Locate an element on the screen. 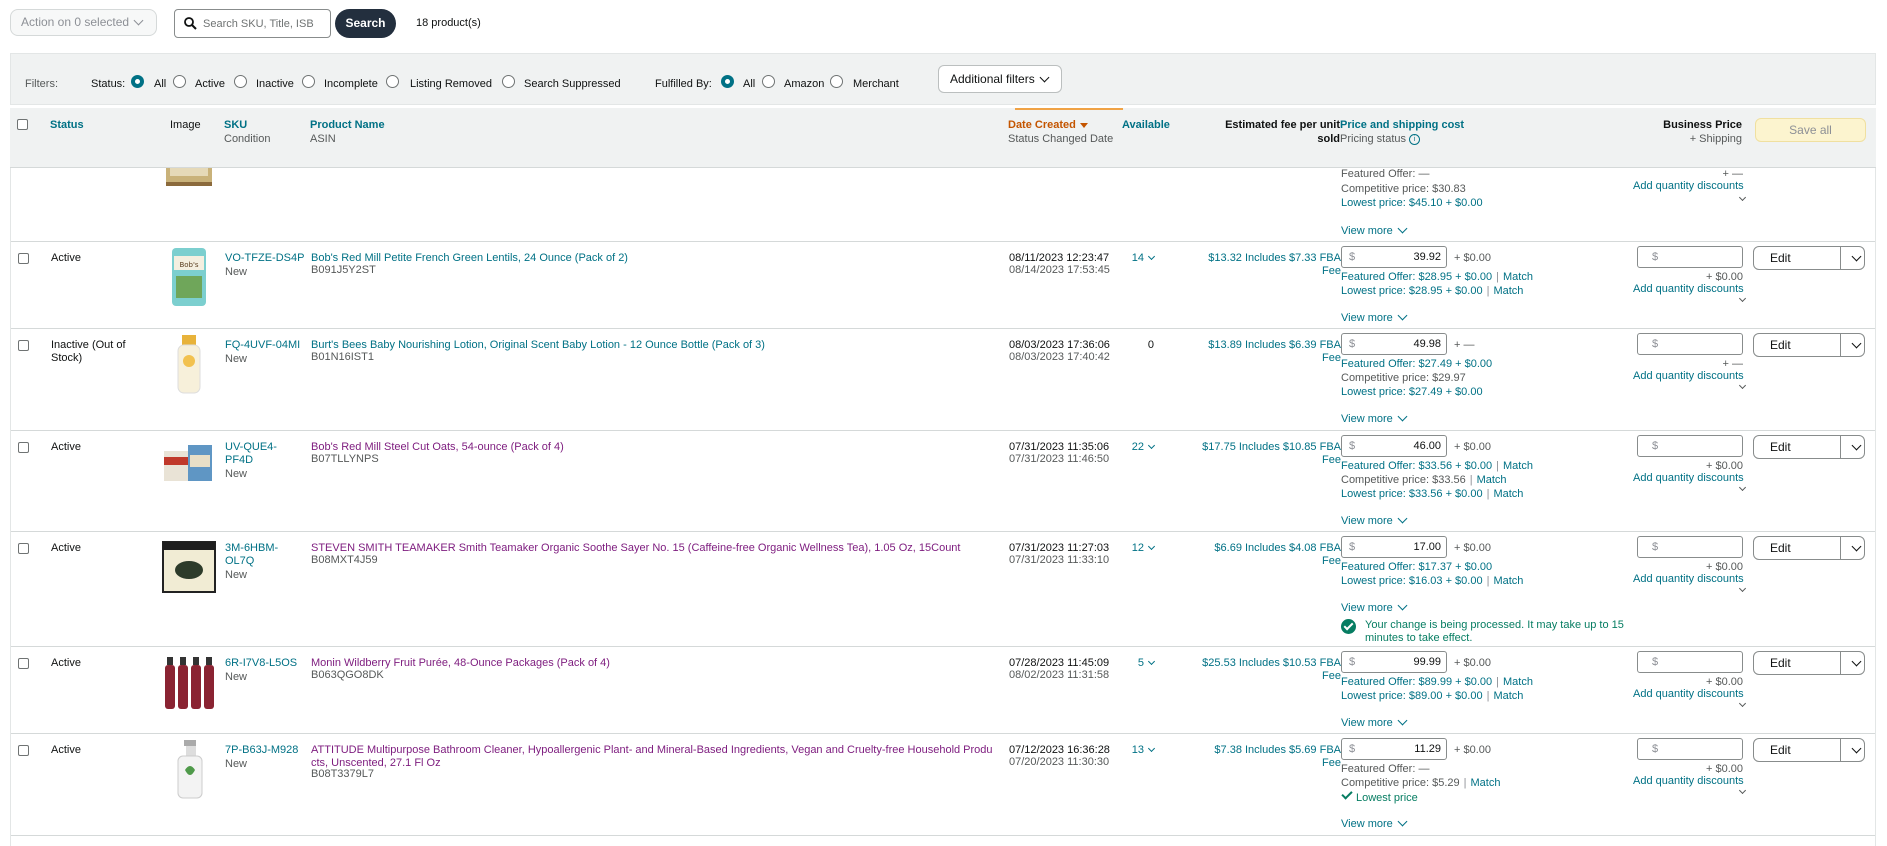 The width and height of the screenshot is (1887, 846). available-qty: 5 is located at coordinates (1133, 663).